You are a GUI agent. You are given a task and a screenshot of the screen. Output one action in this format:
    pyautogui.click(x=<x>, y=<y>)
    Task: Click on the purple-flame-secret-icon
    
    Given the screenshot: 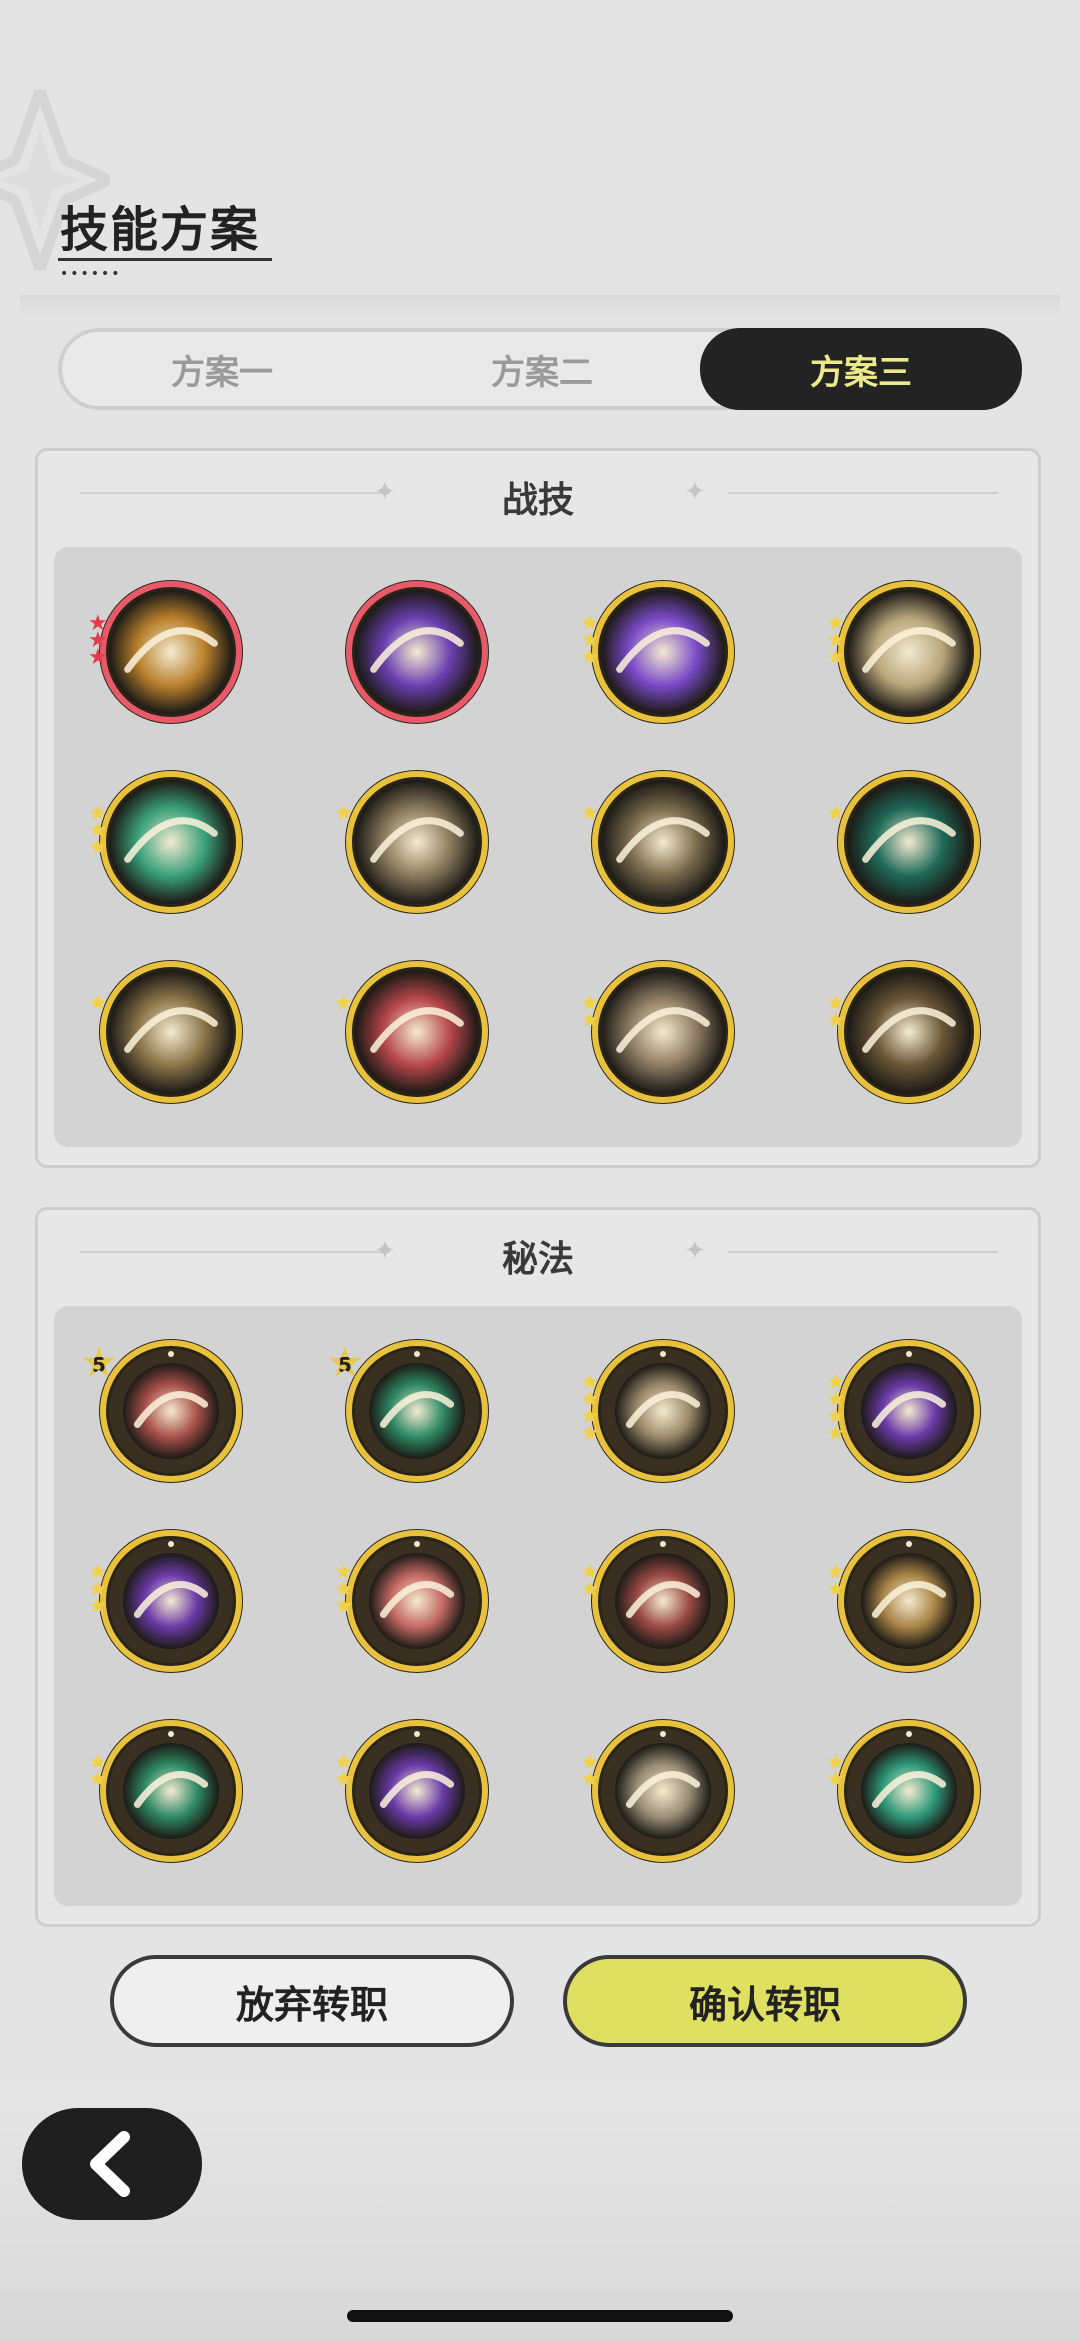 What is the action you would take?
    pyautogui.click(x=909, y=1411)
    